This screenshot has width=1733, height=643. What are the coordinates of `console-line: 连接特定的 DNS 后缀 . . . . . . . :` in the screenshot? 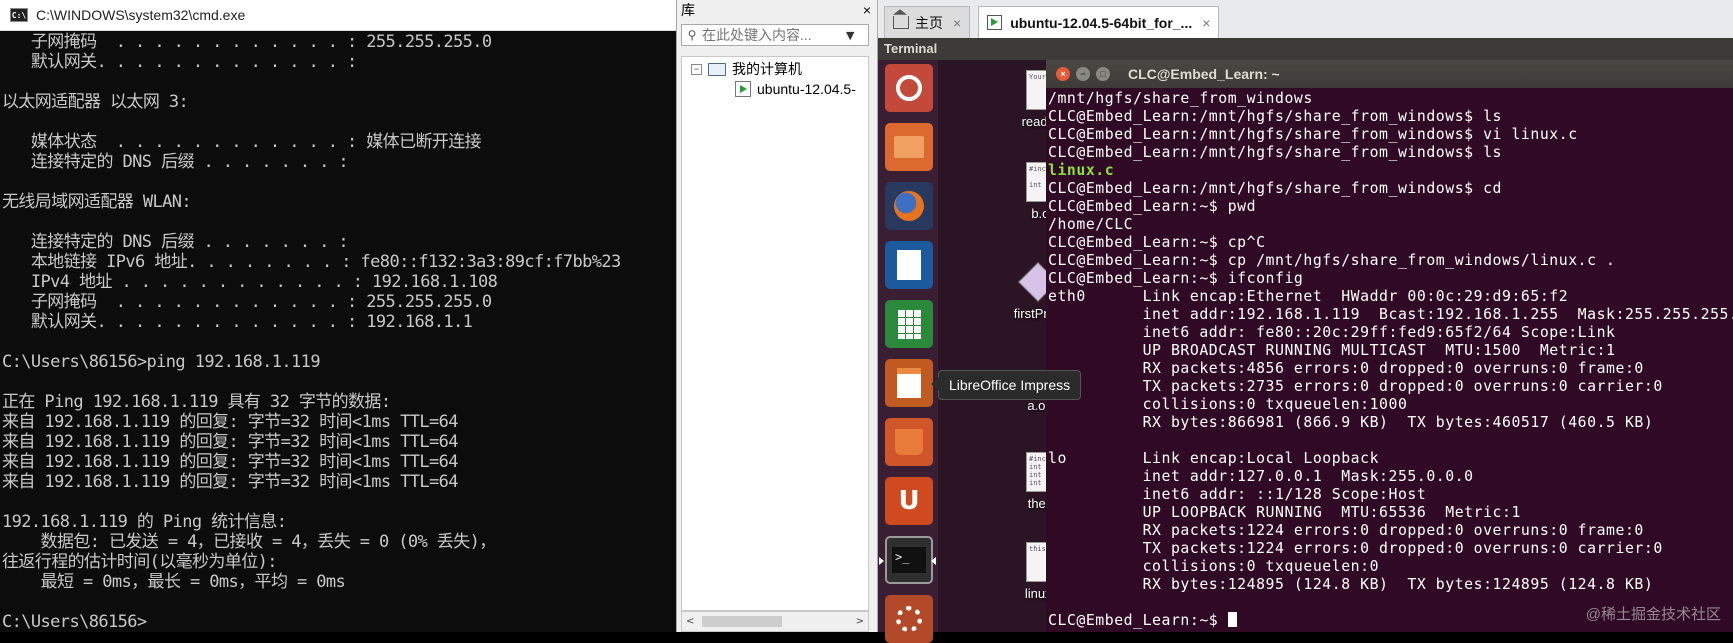 It's located at (175, 162).